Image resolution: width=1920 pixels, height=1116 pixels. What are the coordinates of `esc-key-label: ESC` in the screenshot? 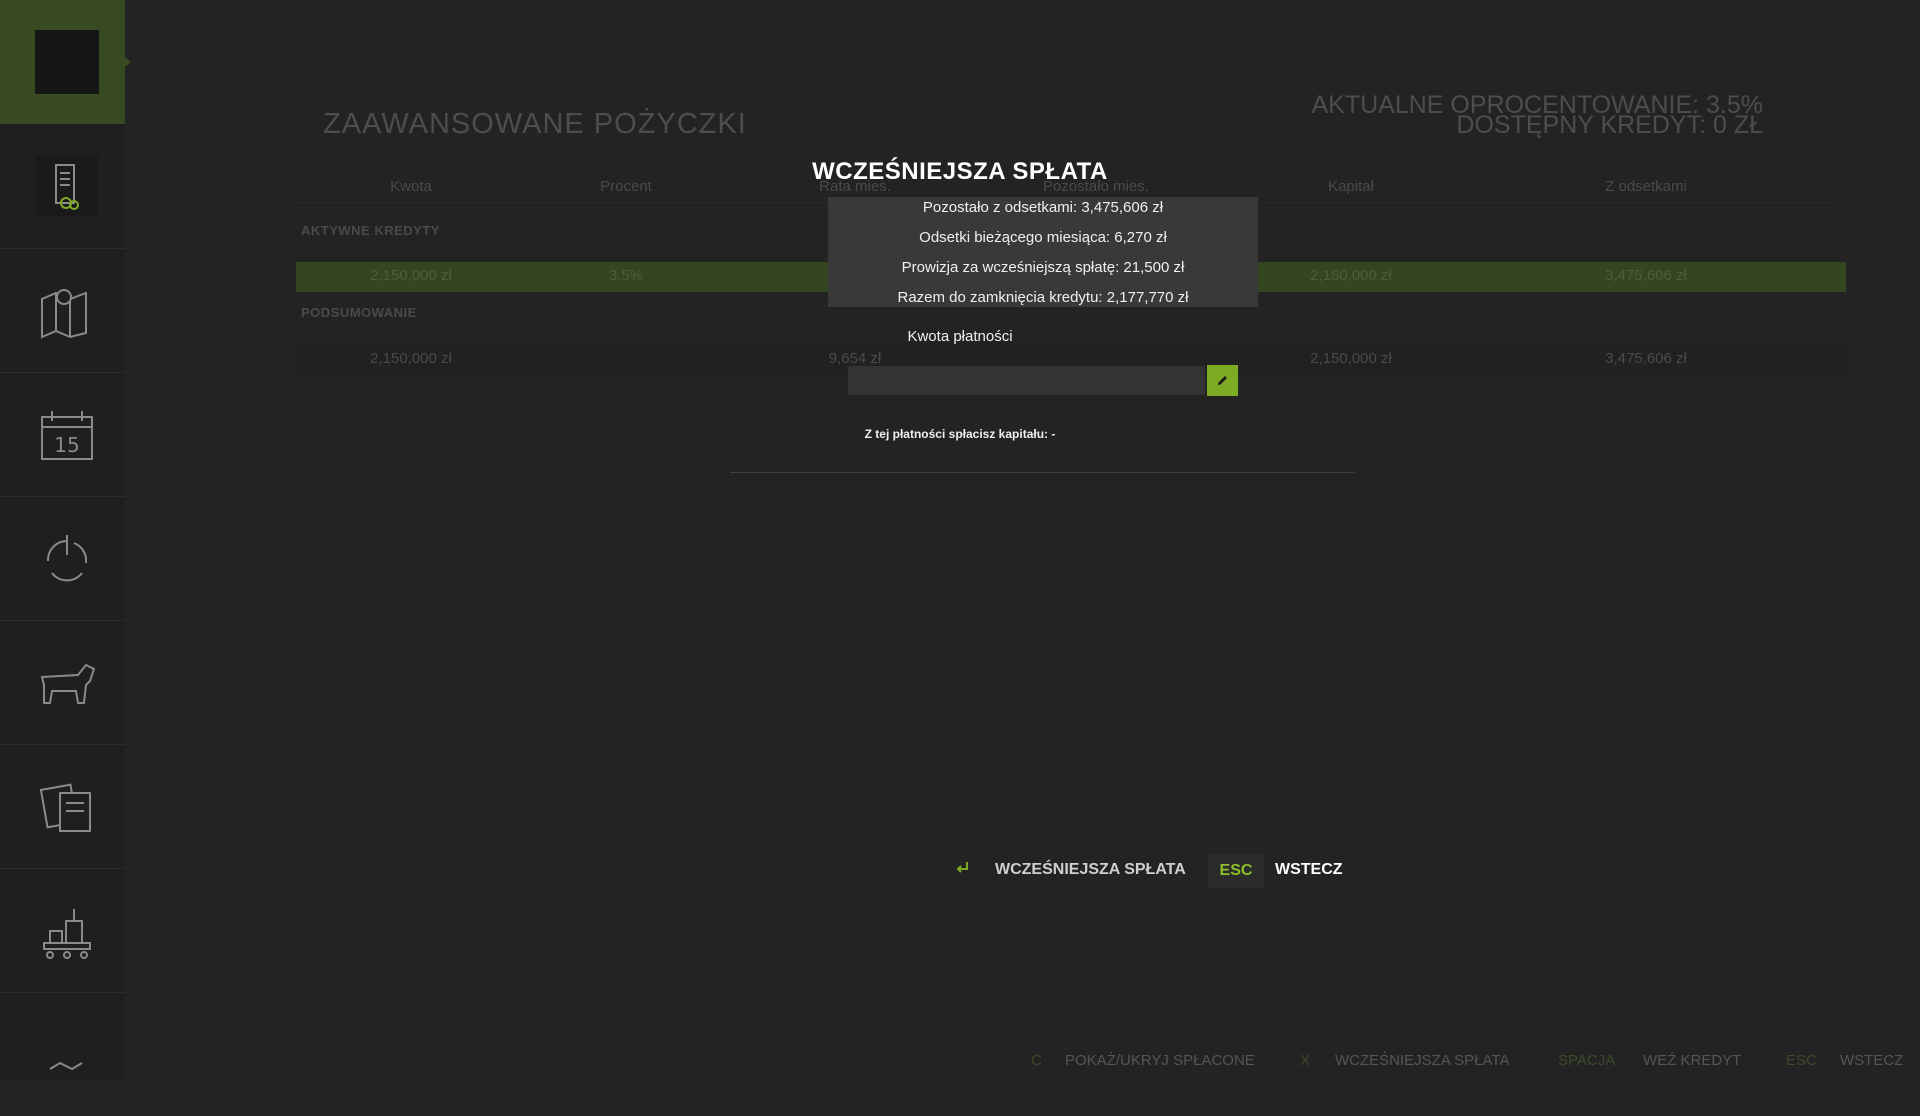 It's located at (1236, 870).